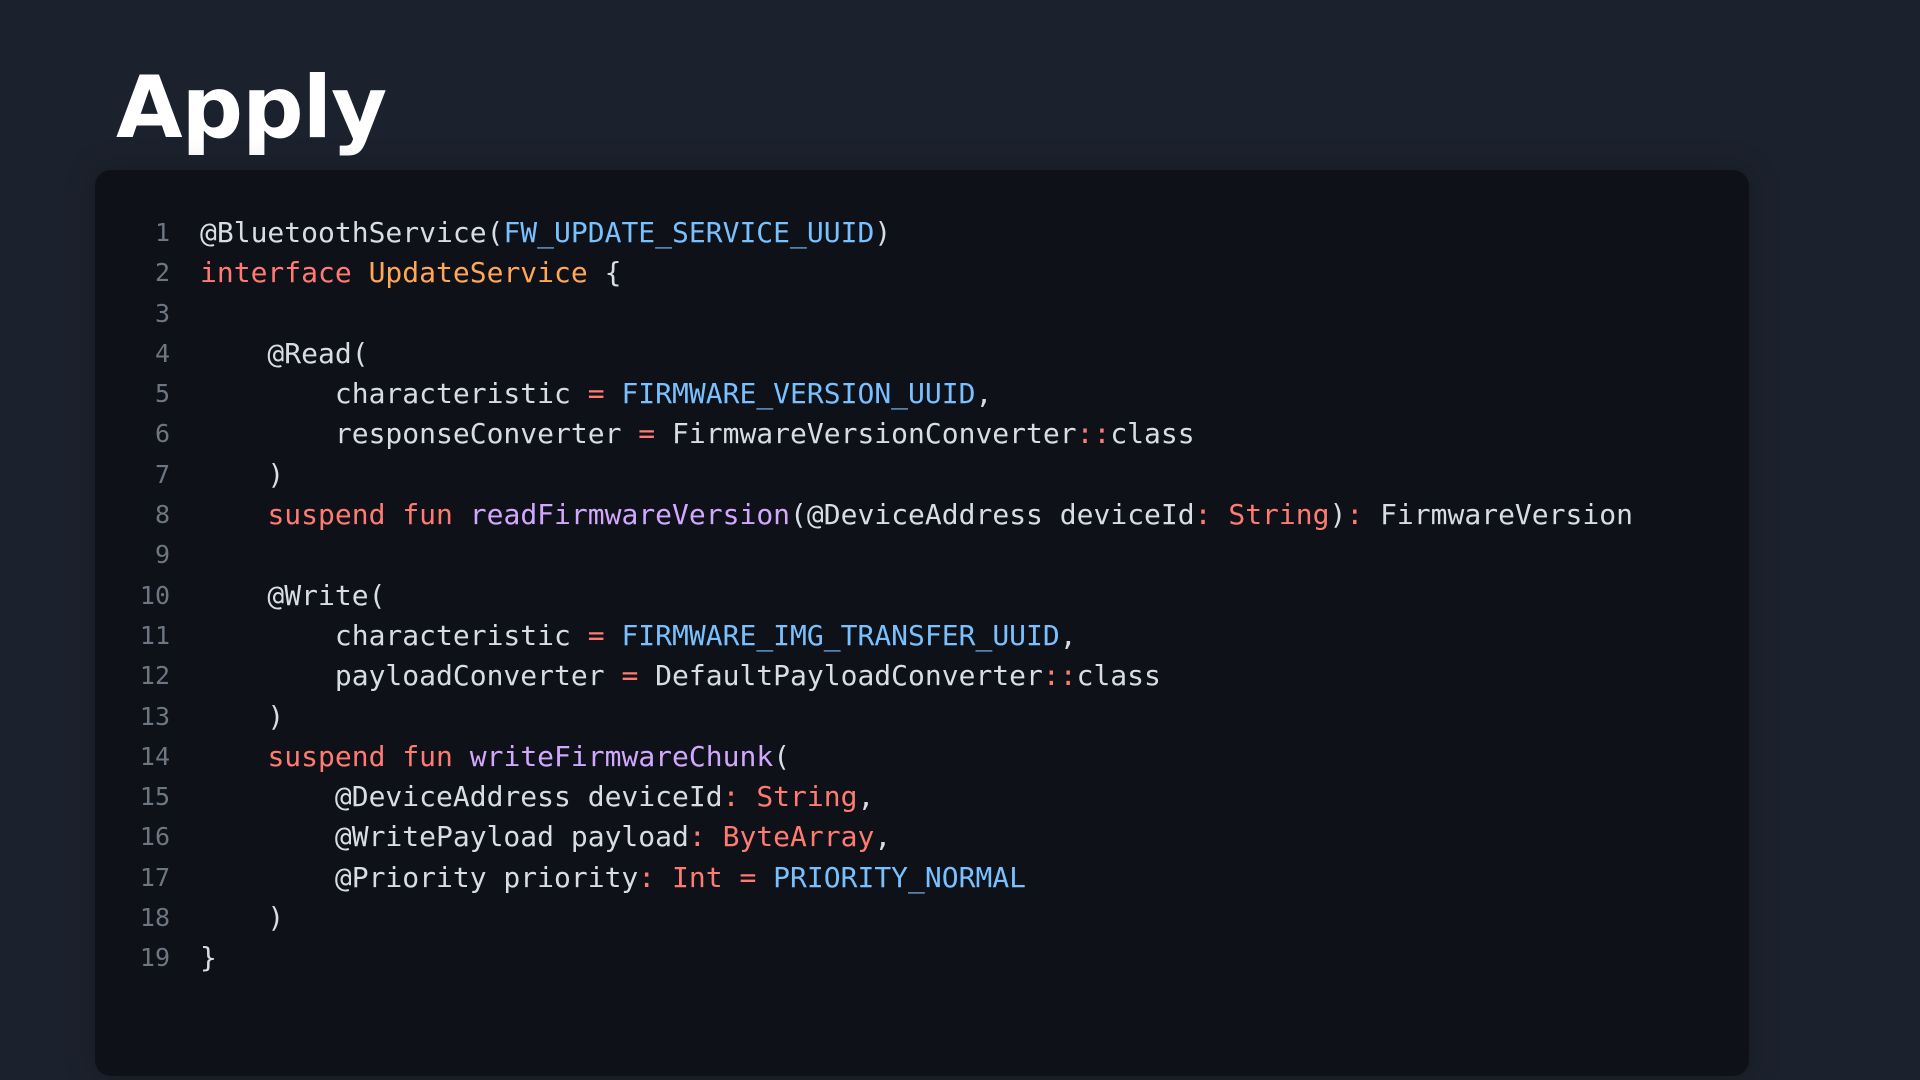  What do you see at coordinates (798, 837) in the screenshot?
I see `code-token: ByteArray` at bounding box center [798, 837].